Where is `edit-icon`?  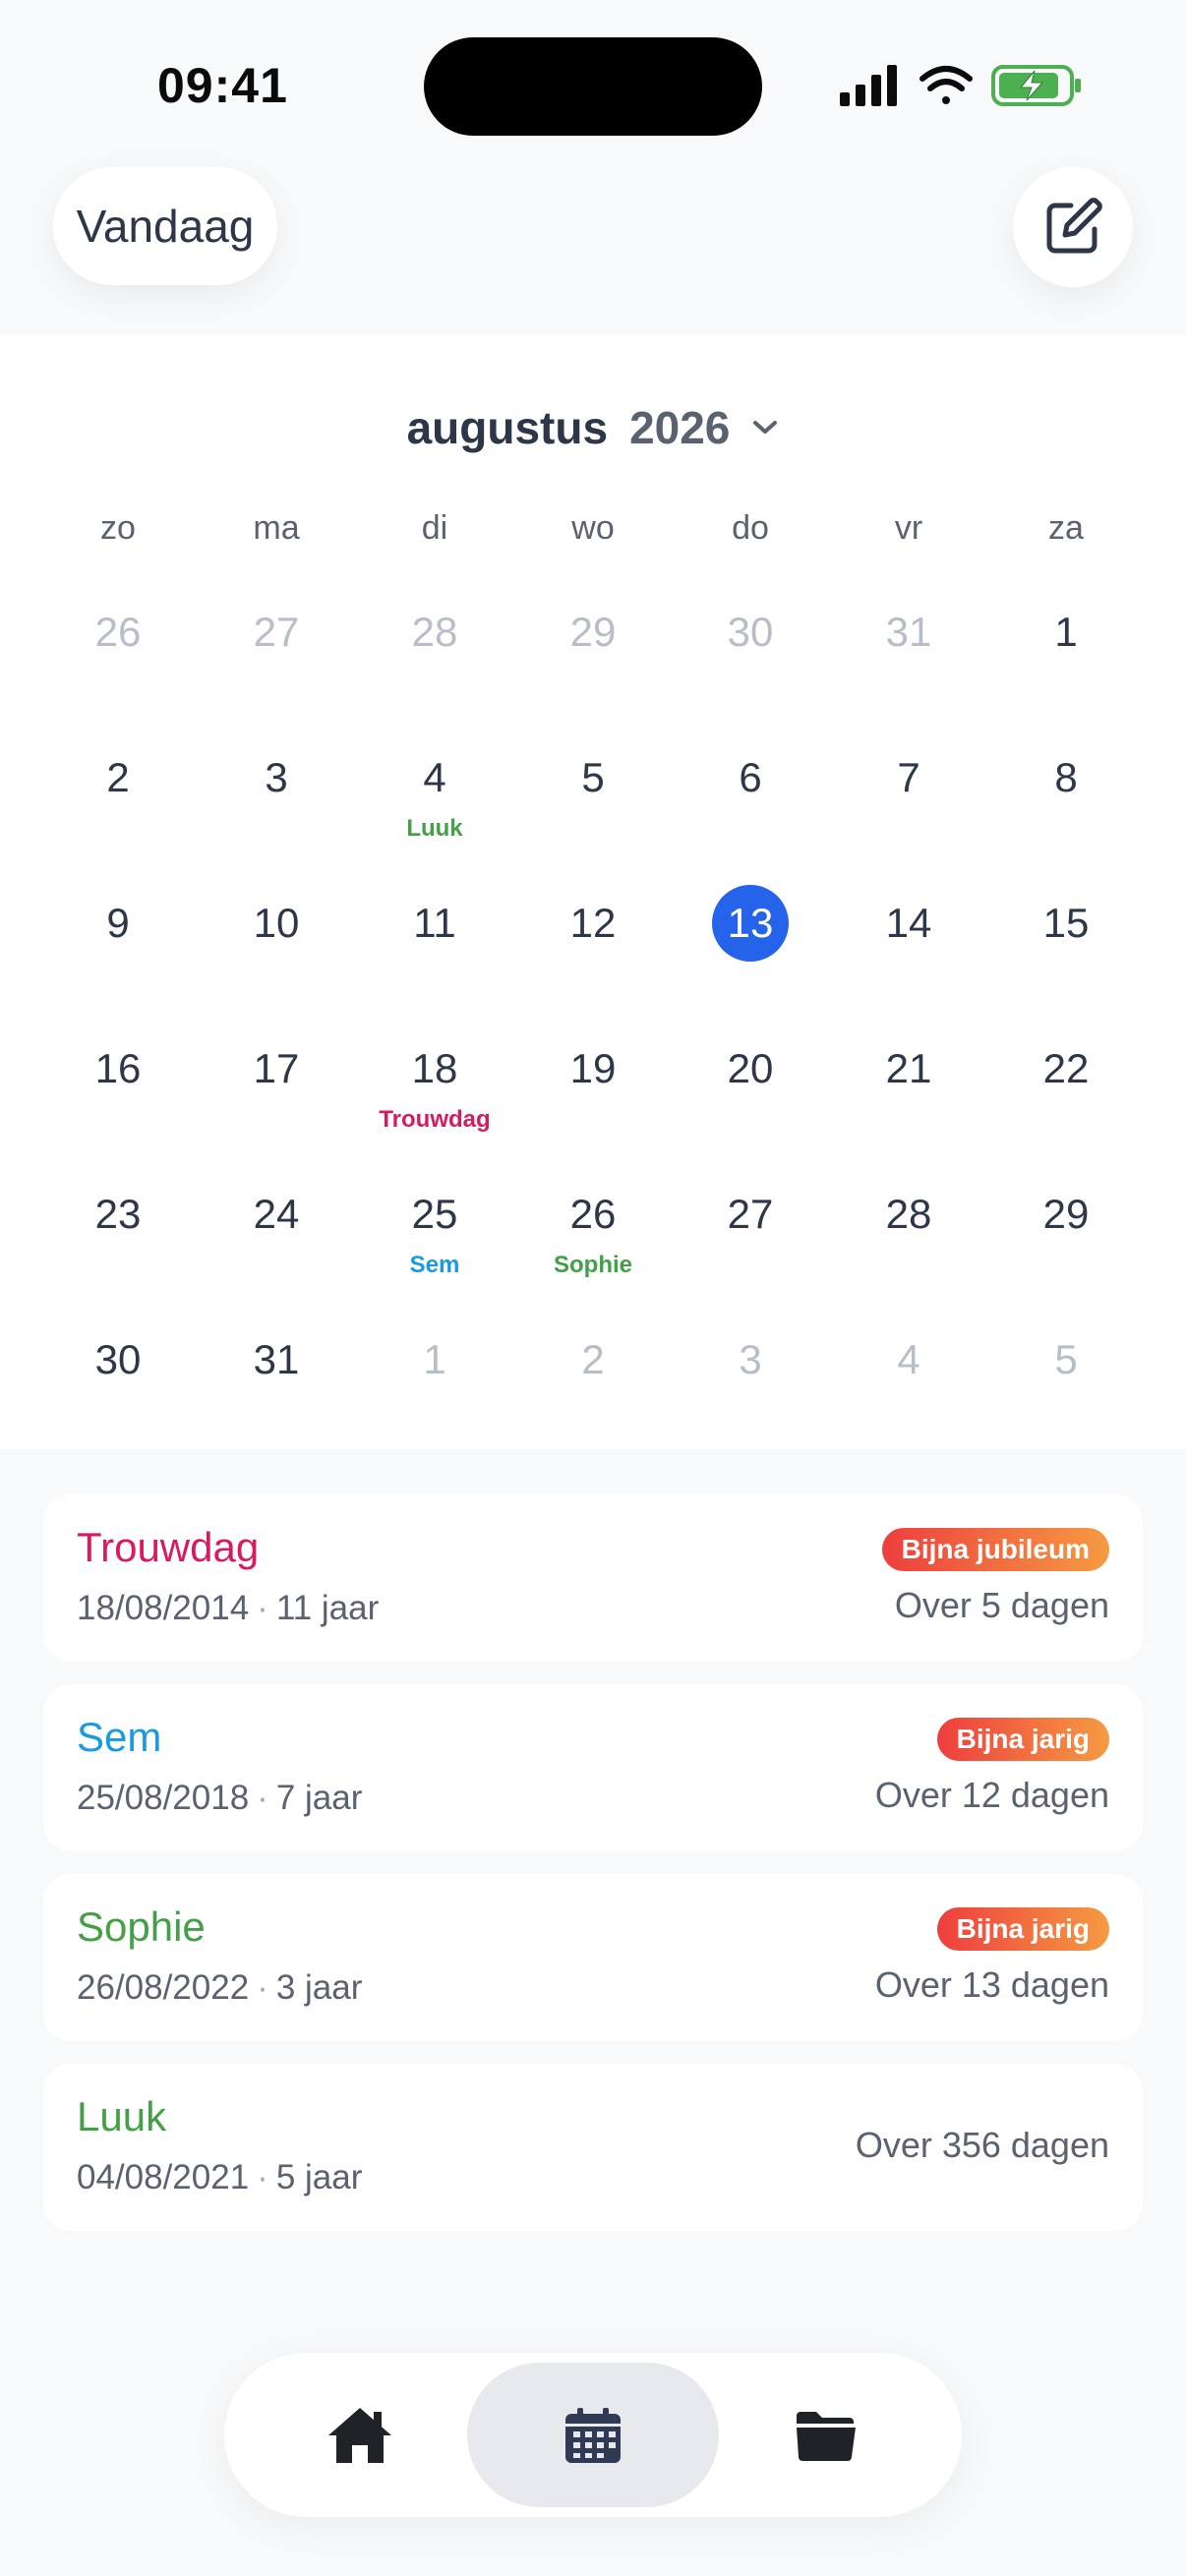 edit-icon is located at coordinates (1074, 226).